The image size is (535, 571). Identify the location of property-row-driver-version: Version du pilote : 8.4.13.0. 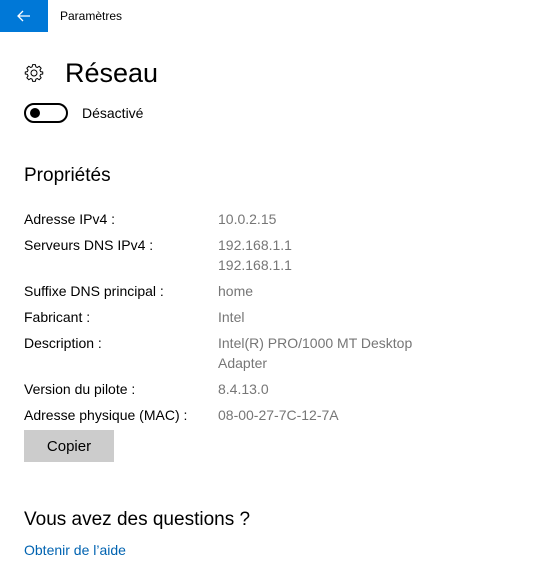
(264, 389).